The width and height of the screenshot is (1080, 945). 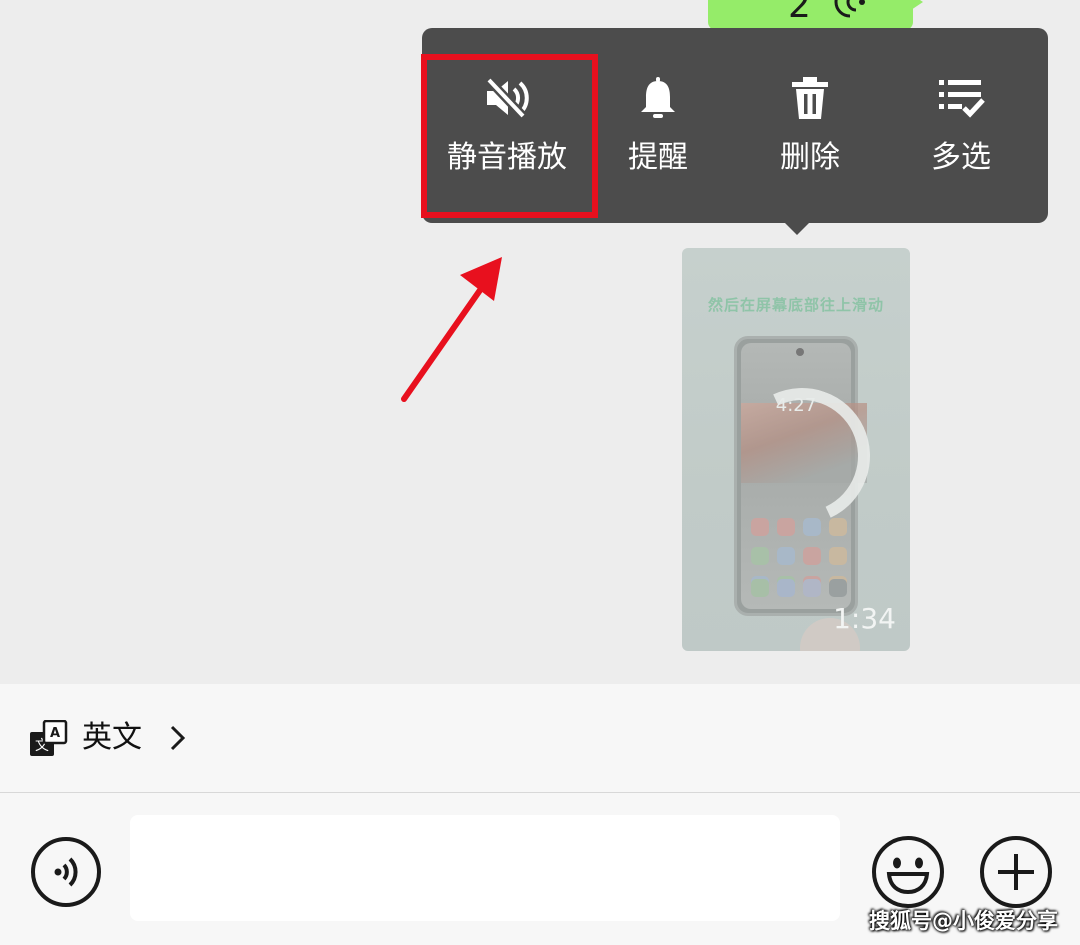 What do you see at coordinates (810, 98) in the screenshot?
I see `trash-icon` at bounding box center [810, 98].